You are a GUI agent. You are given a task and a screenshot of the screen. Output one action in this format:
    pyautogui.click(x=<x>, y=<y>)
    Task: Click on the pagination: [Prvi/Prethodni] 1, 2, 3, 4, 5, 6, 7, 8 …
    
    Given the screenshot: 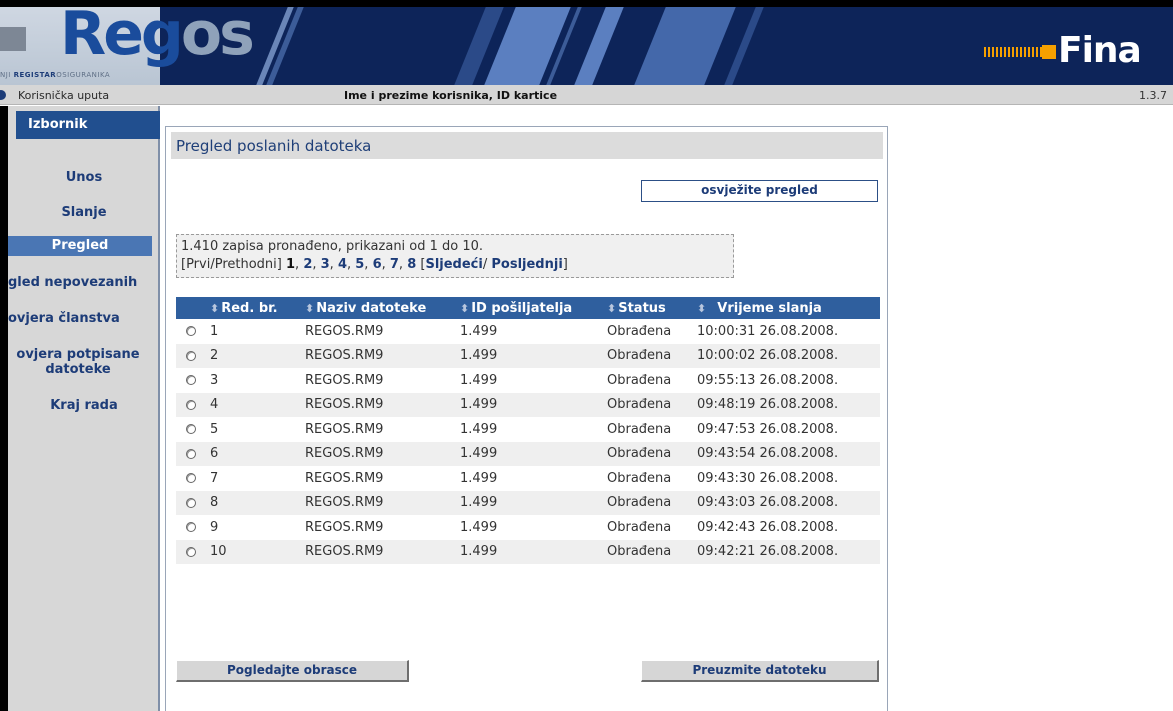 What is the action you would take?
    pyautogui.click(x=374, y=264)
    